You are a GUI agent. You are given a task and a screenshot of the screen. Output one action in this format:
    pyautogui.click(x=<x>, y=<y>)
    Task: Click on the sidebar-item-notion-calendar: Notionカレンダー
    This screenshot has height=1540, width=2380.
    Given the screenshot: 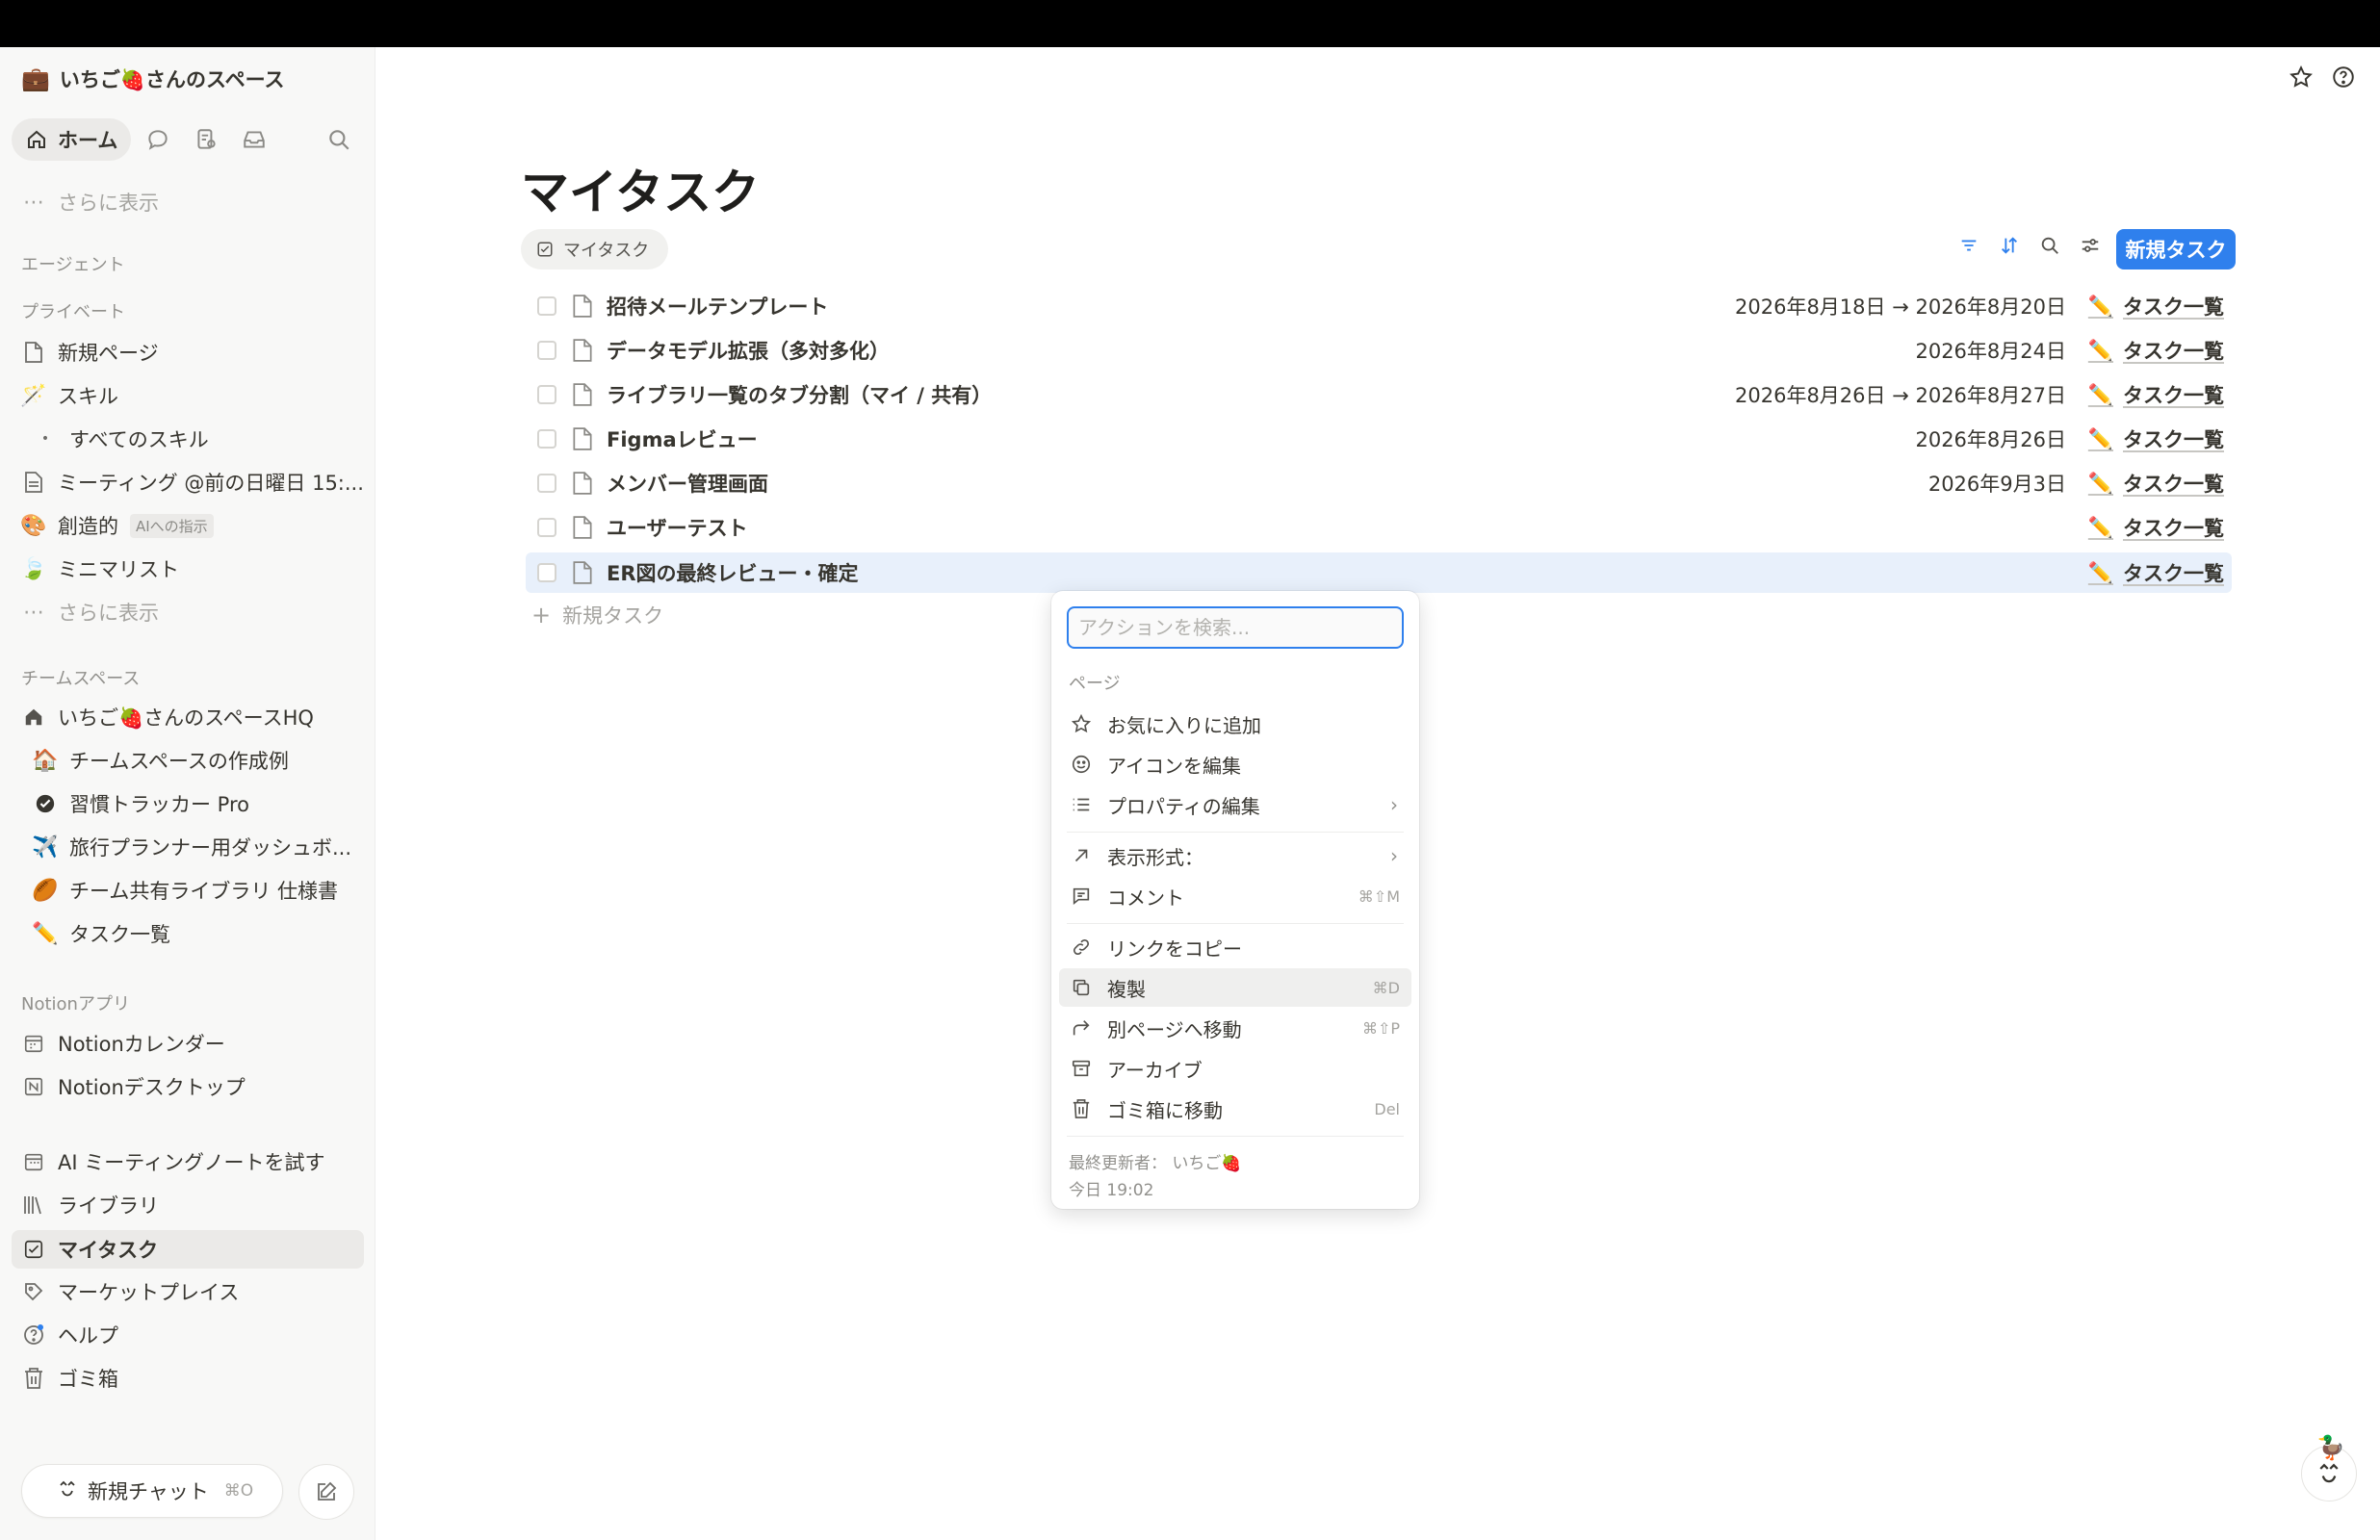 What is the action you would take?
    pyautogui.click(x=123, y=1043)
    